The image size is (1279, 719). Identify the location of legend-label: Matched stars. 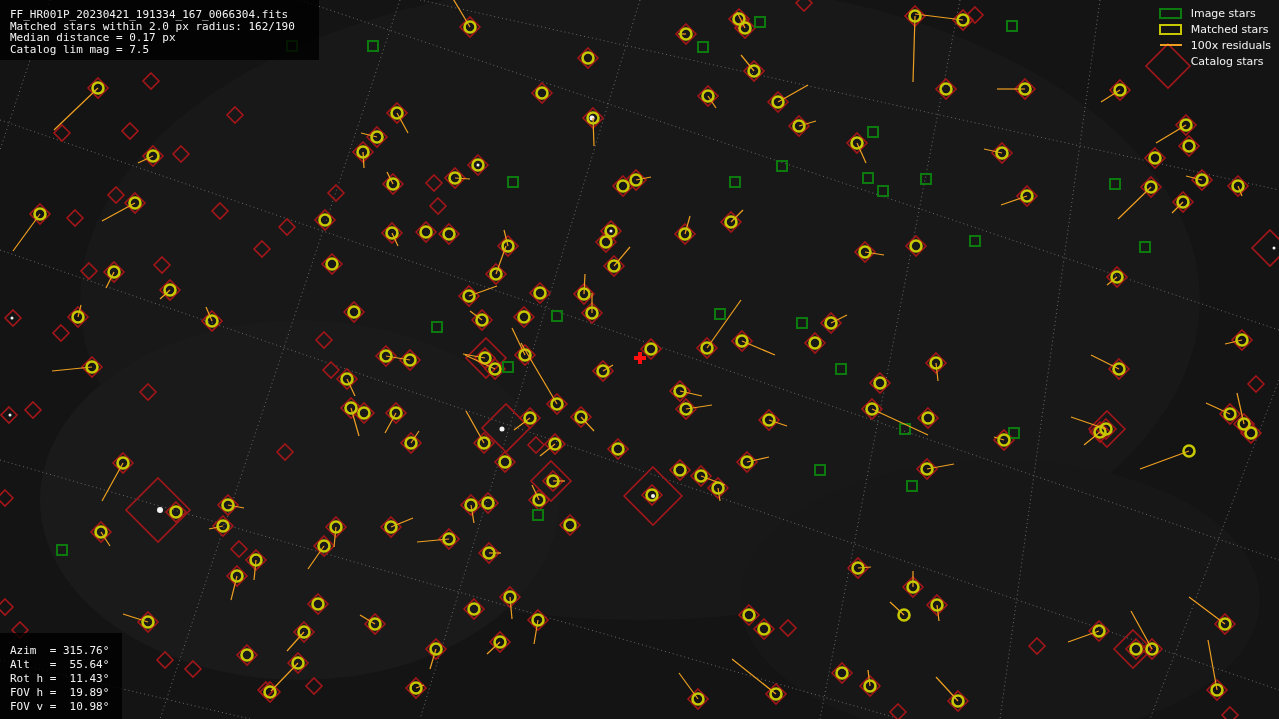
(1229, 29).